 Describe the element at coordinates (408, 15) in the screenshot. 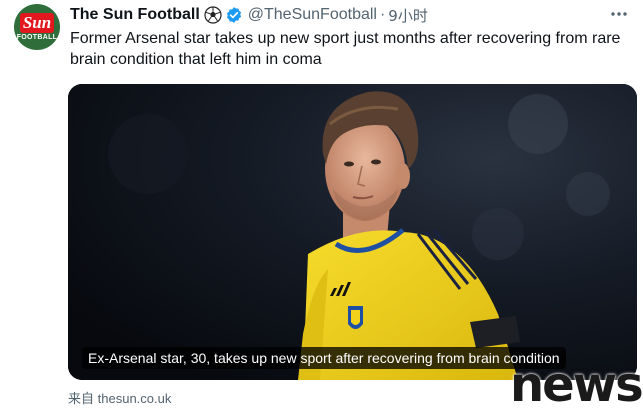

I see `timestamp: 9小时` at that location.